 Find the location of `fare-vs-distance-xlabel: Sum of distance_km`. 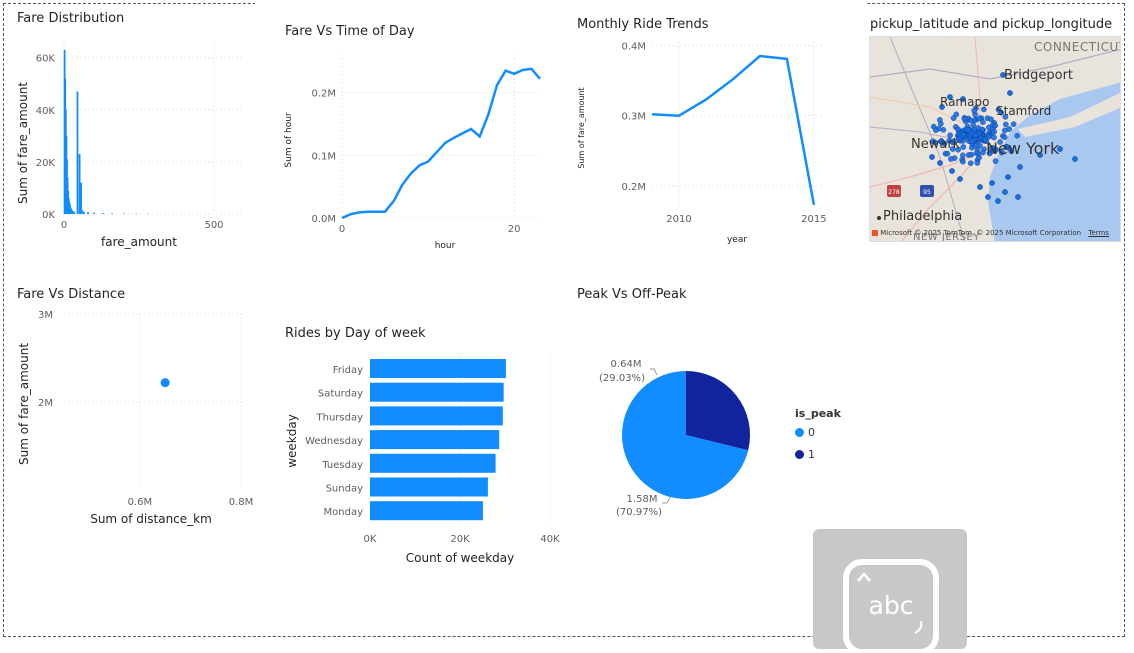

fare-vs-distance-xlabel: Sum of distance_km is located at coordinates (151, 519).